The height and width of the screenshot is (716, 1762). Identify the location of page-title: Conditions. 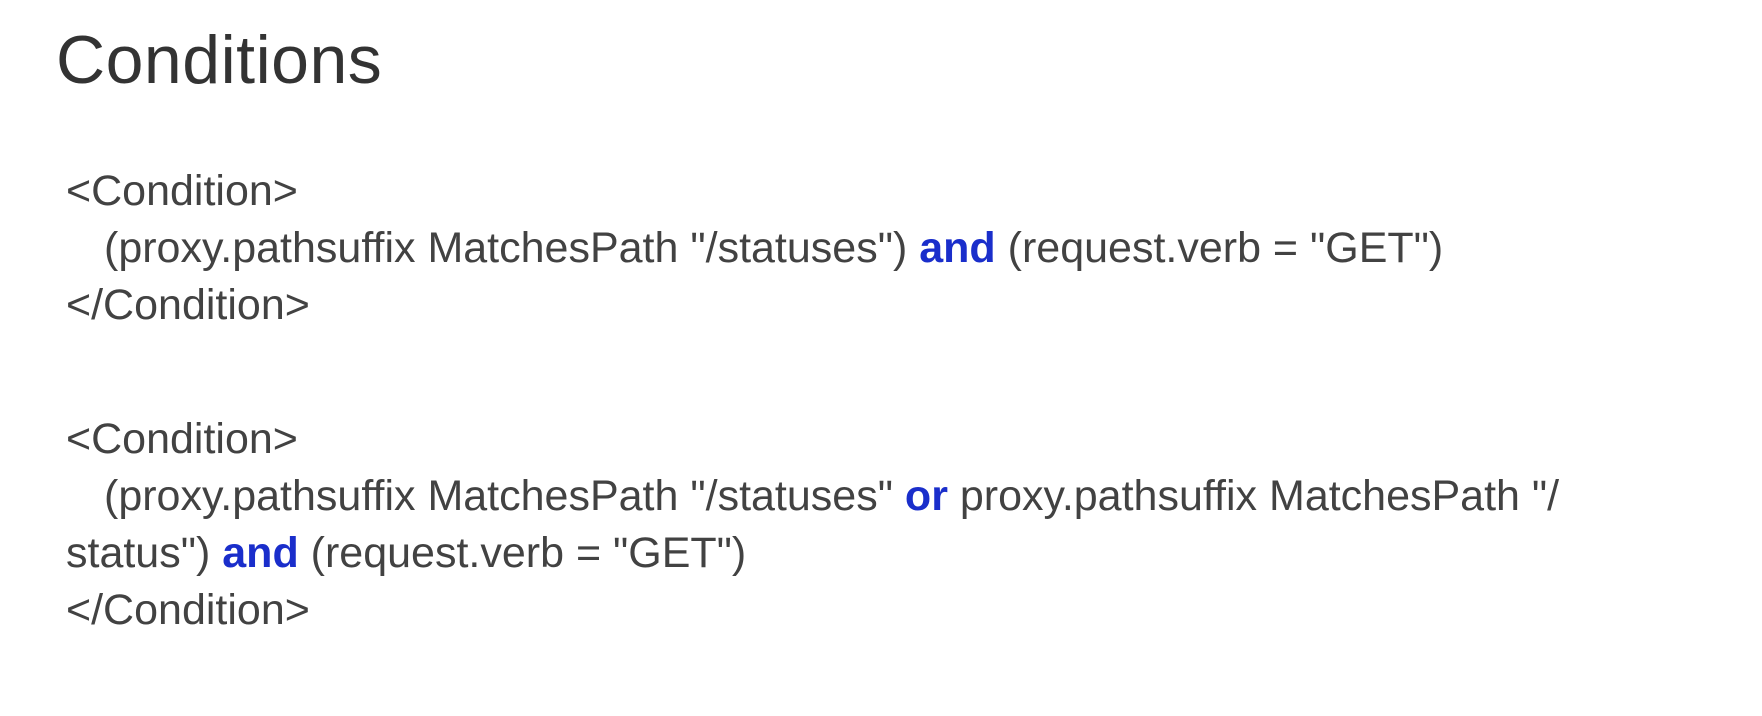
(219, 60).